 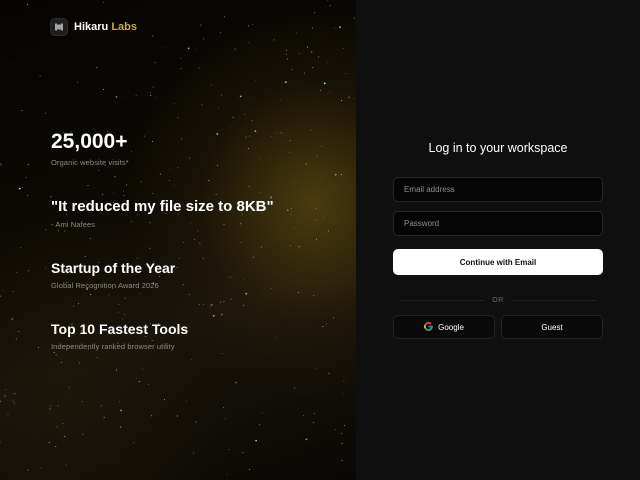 I want to click on stat-caption: - Ami Nafees, so click(x=73, y=224).